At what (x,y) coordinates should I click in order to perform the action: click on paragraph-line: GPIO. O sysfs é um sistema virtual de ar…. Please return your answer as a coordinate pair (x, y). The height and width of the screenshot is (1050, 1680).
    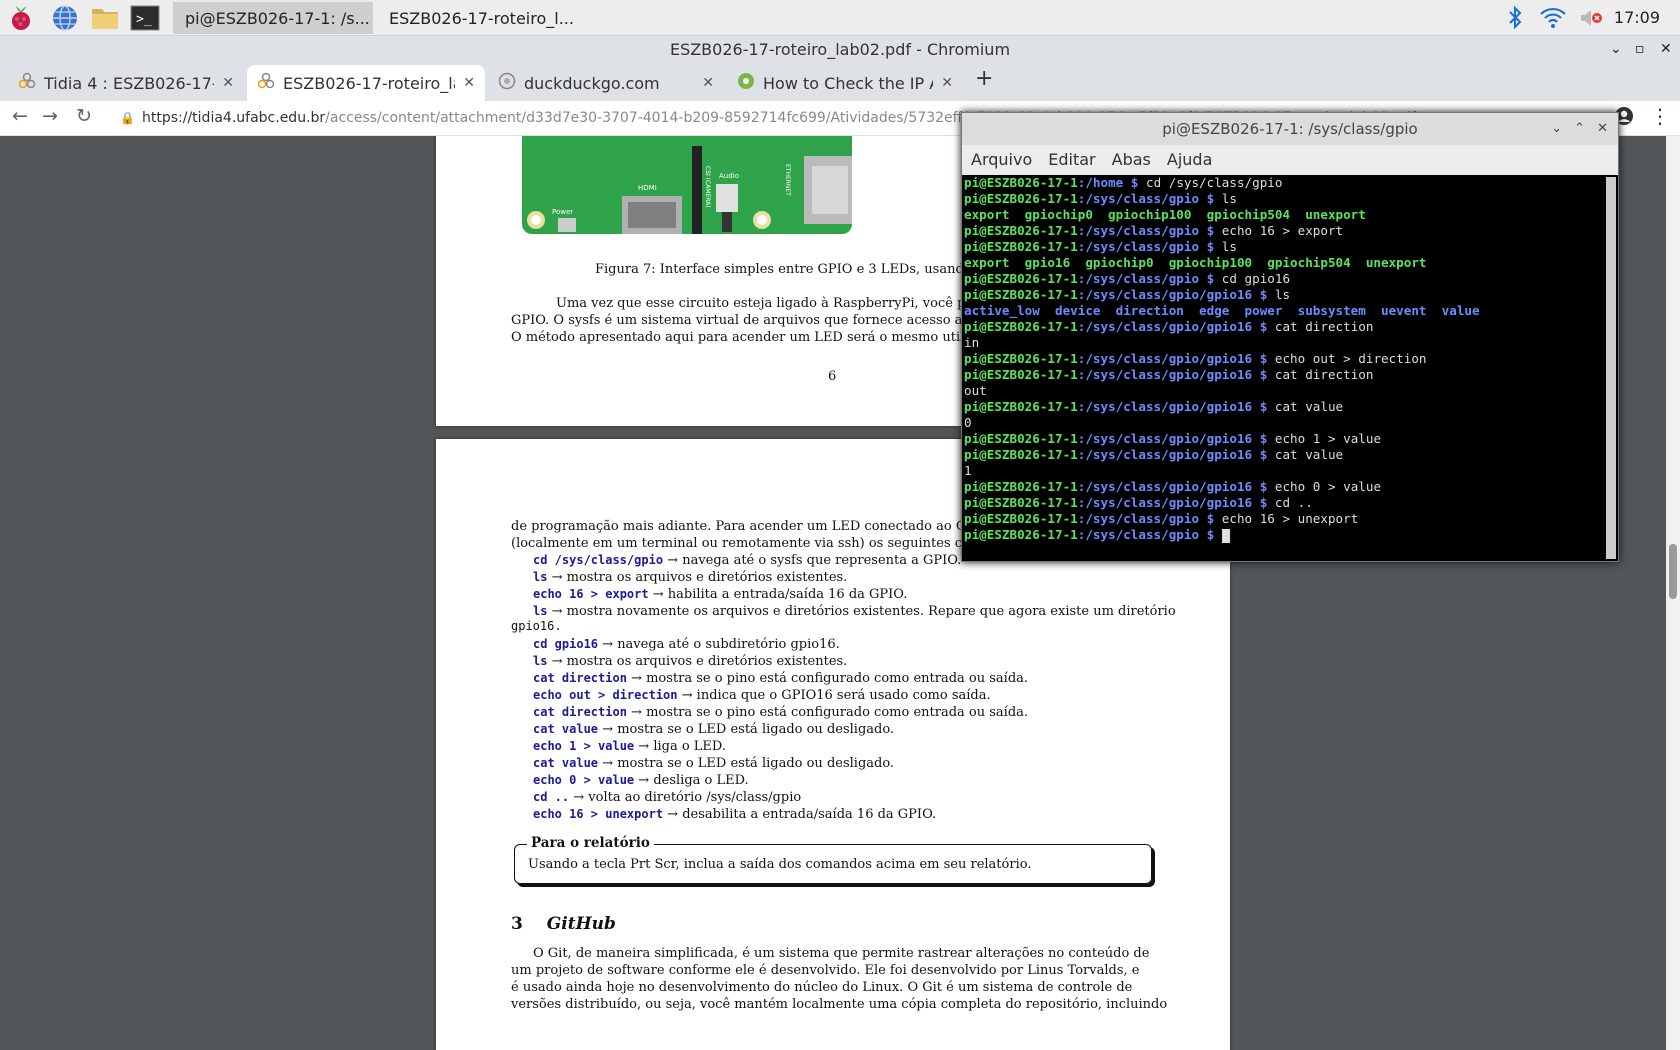
    Looking at the image, I should click on (753, 320).